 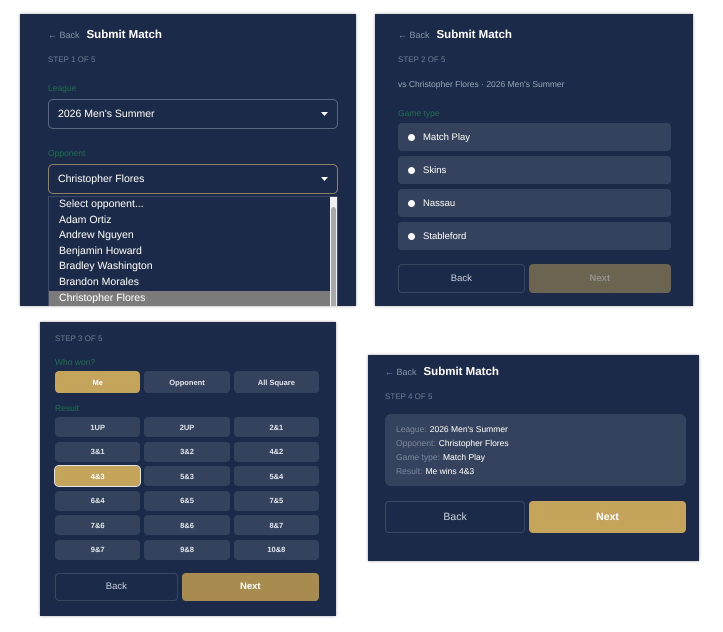 What do you see at coordinates (422, 59) in the screenshot?
I see `step-indicator: STEP 2 OF 5` at bounding box center [422, 59].